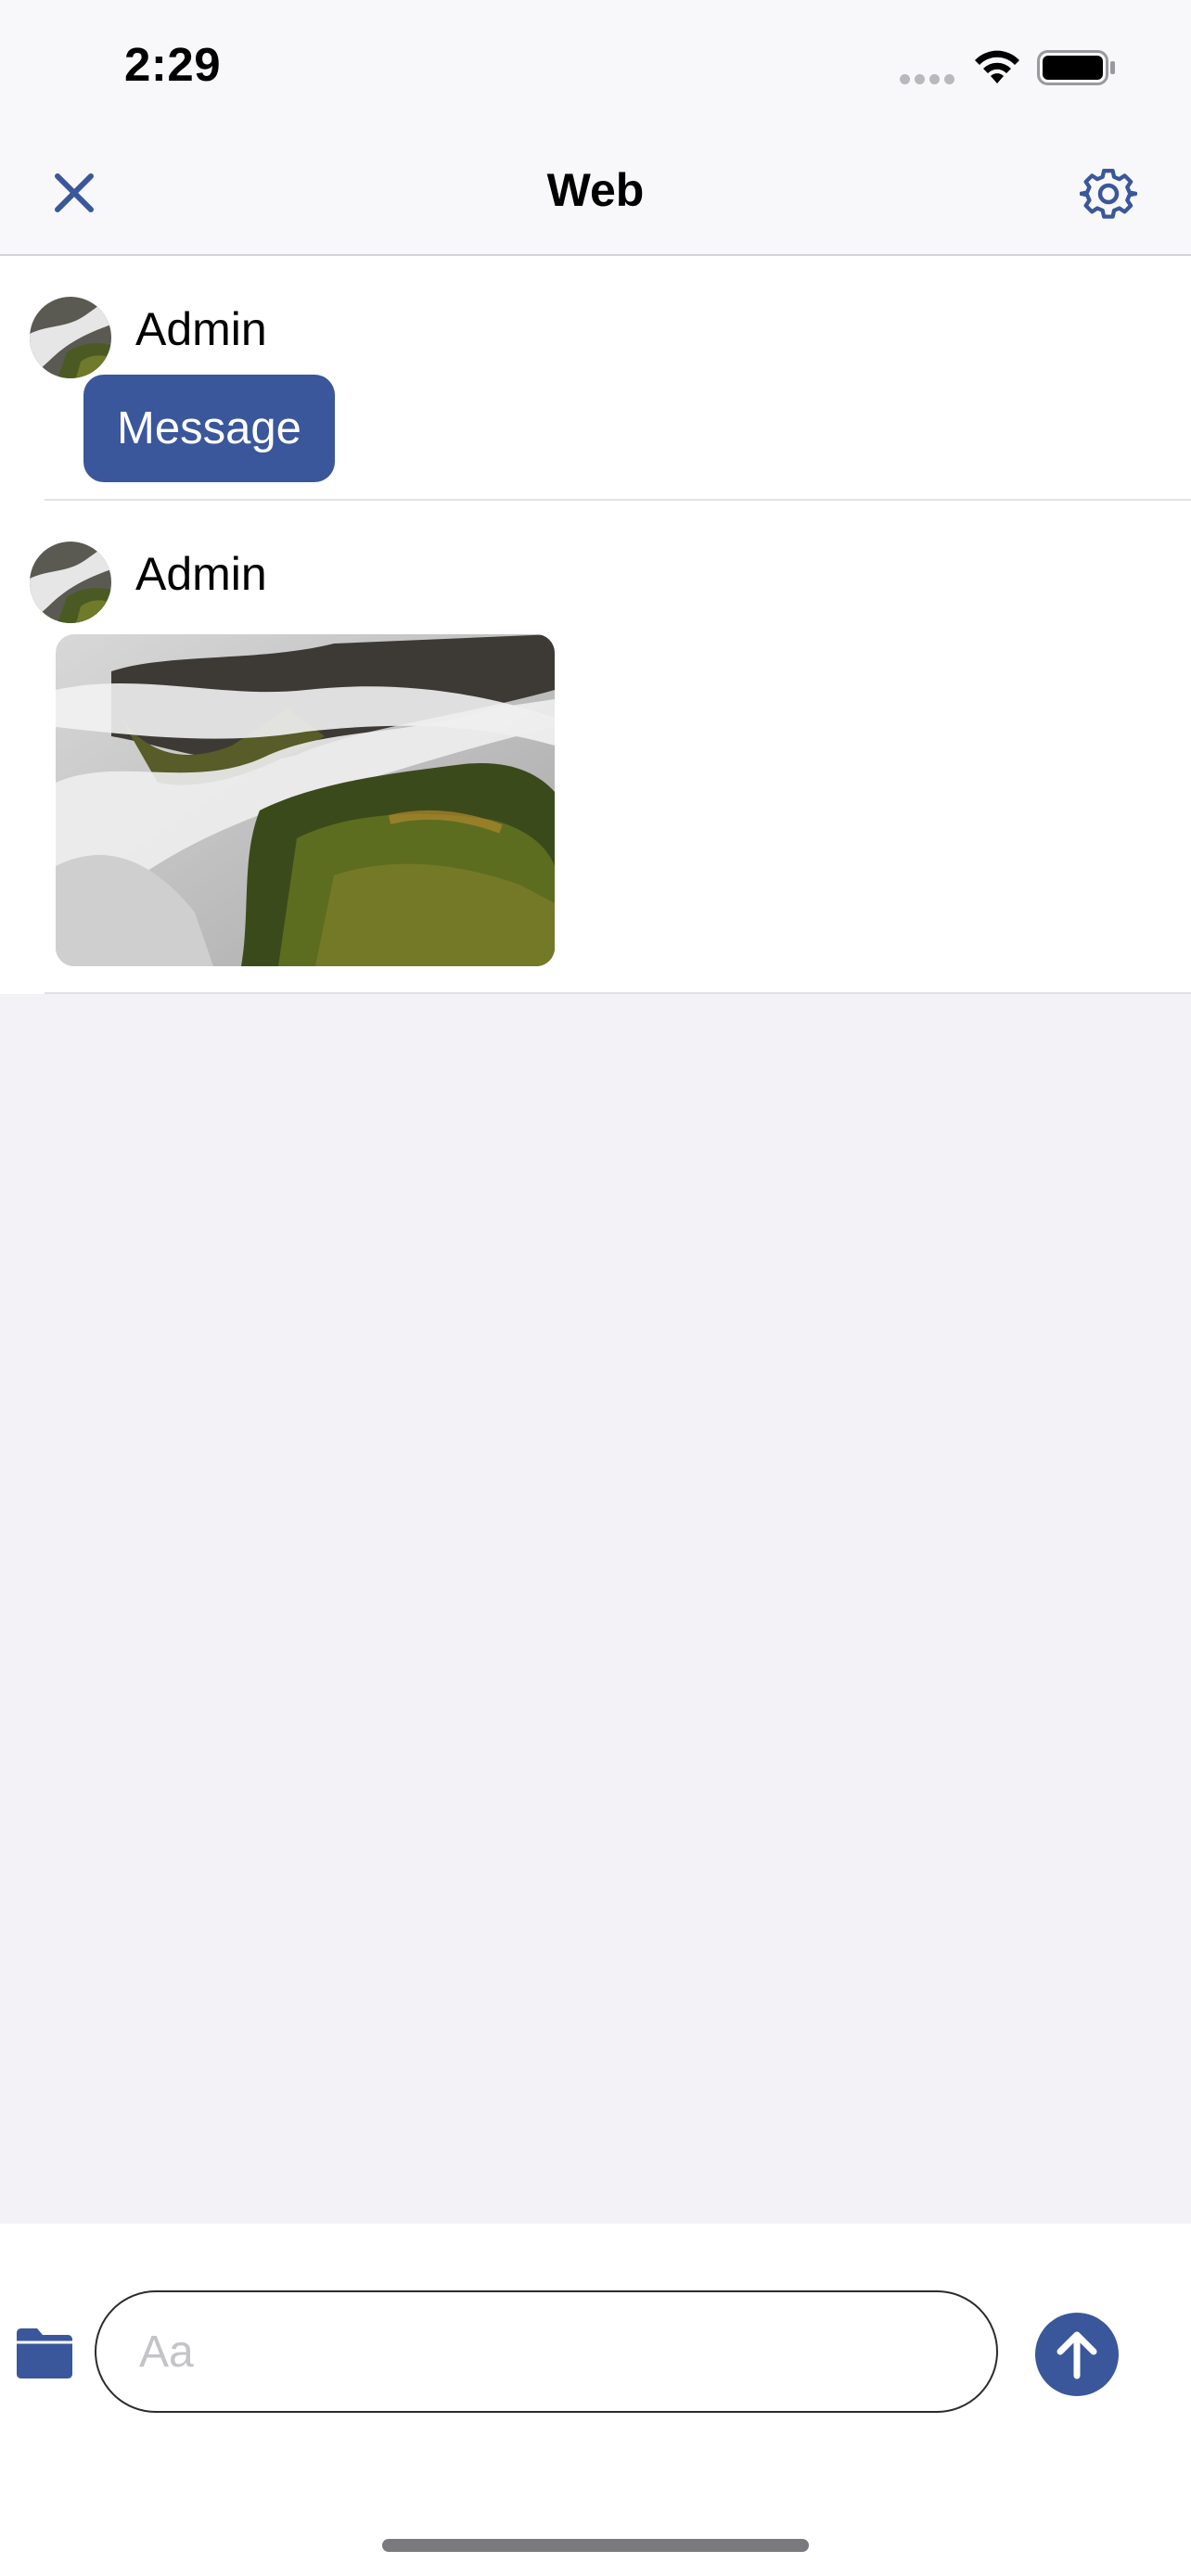 This screenshot has width=1191, height=2576. Describe the element at coordinates (929, 80) in the screenshot. I see `cellular-signal-icon` at that location.